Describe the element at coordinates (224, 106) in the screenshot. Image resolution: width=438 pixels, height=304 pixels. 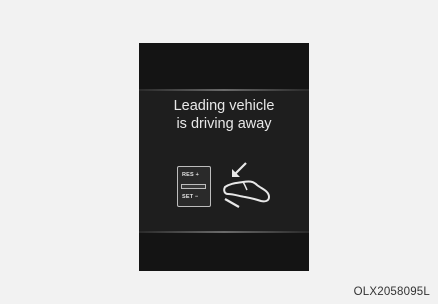
I see `status-message-line1: Leading vehicle` at that location.